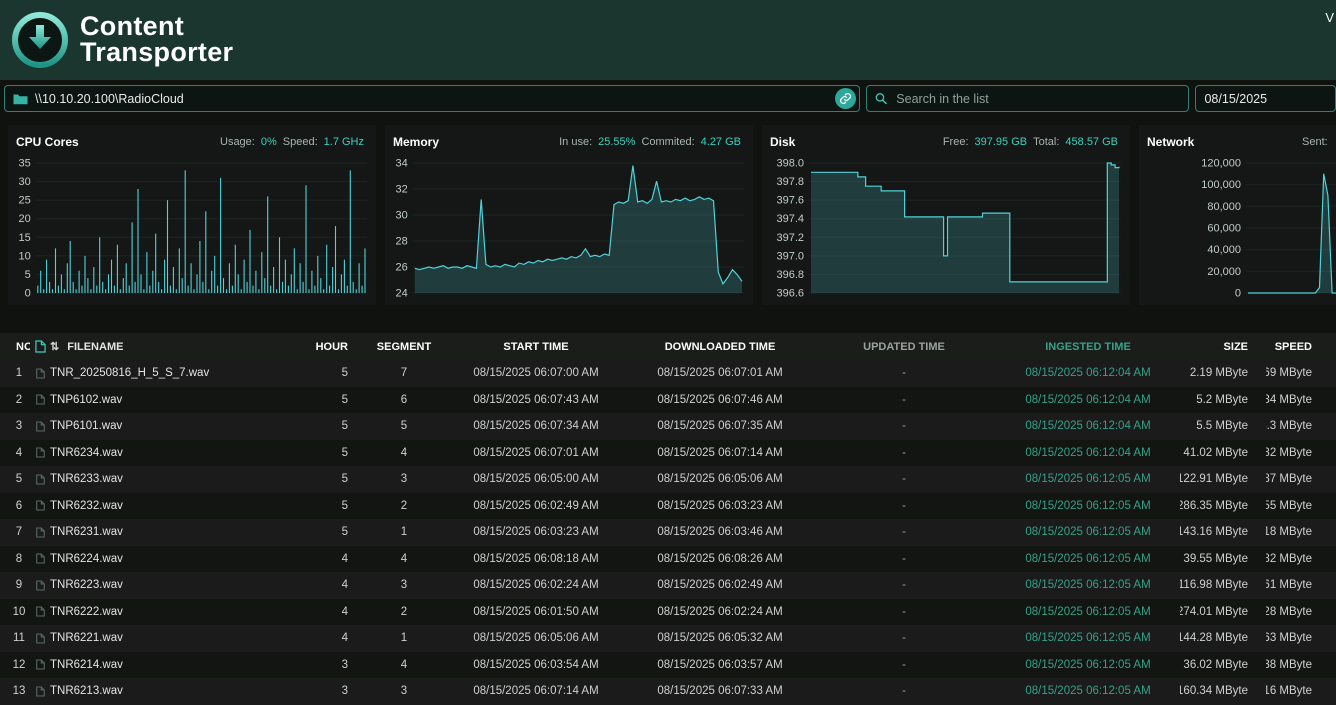 This screenshot has height=705, width=1336. Describe the element at coordinates (1091, 142) in the screenshot. I see `stat-value: 458.57 GB` at that location.